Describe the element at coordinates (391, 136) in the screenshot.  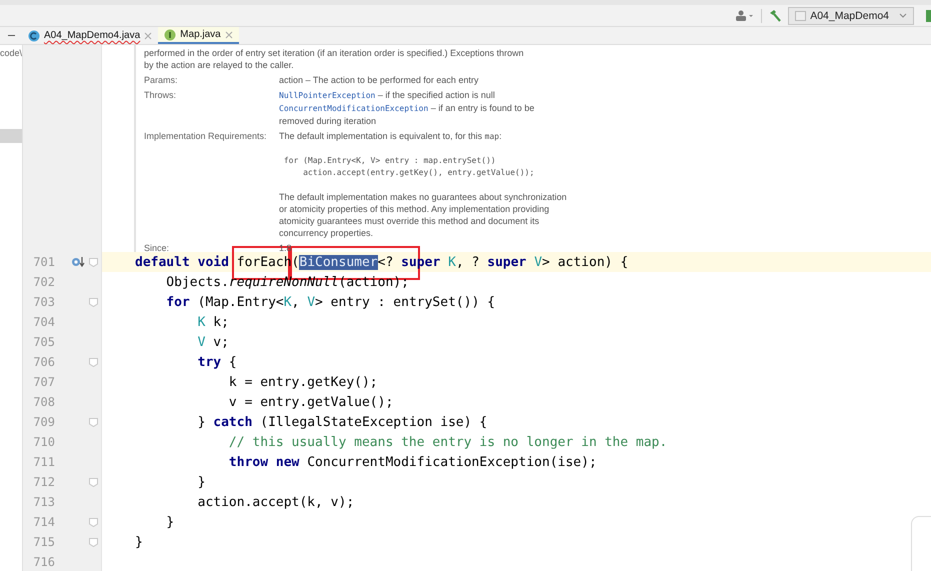
I see `doc-text: The default implementation is equivalent to, for this map:` at that location.